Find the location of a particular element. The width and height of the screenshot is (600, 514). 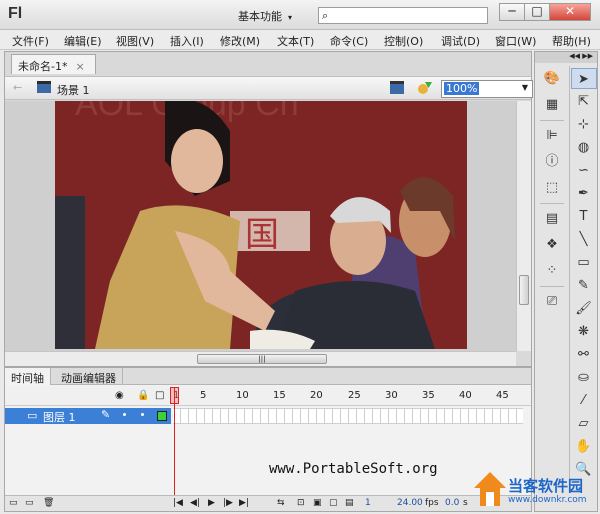

edit-symbols-icon is located at coordinates (425, 87).